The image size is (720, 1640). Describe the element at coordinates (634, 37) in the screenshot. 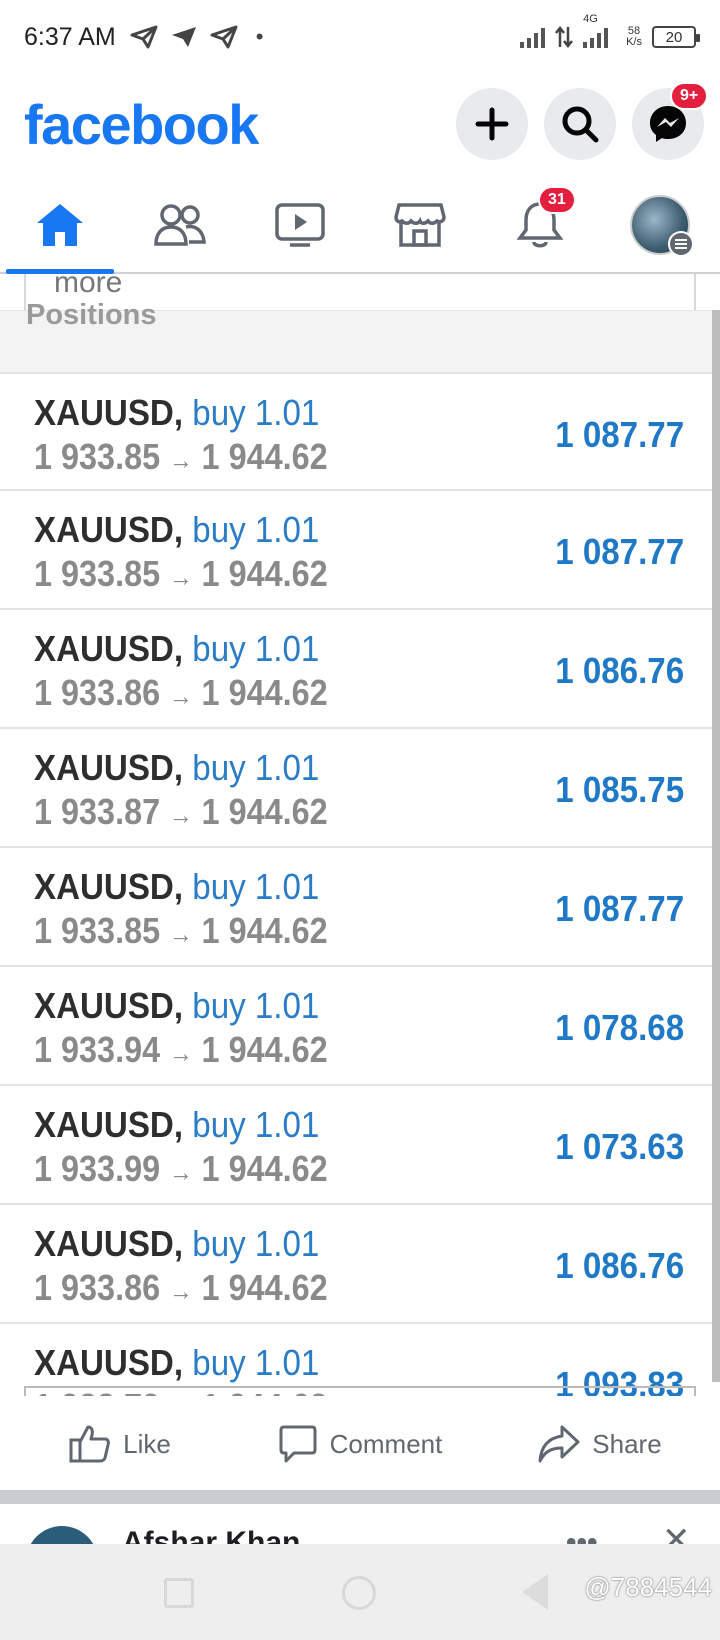

I see `net-speed: 58 K/s` at that location.